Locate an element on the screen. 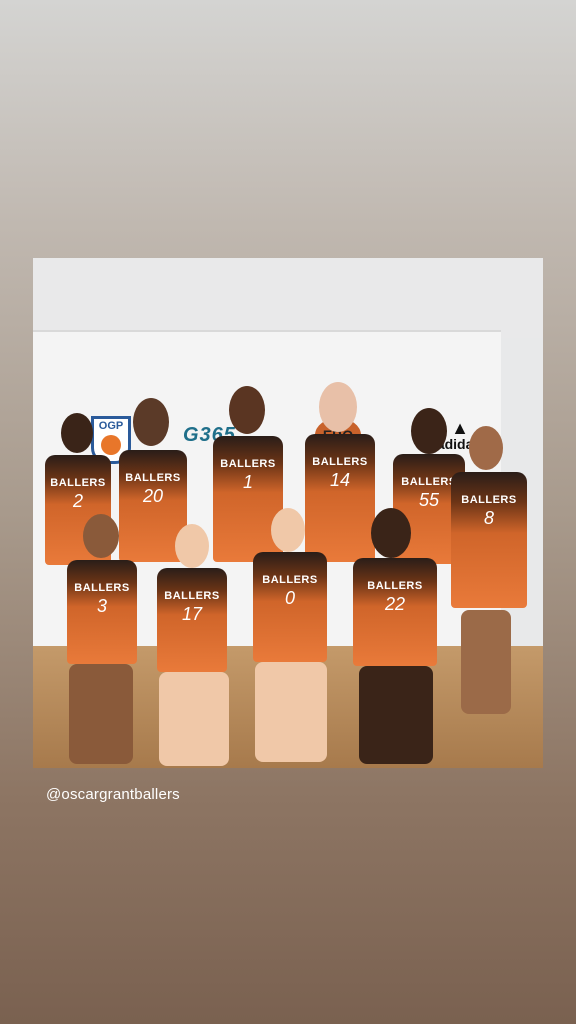 Image resolution: width=576 pixels, height=1024 pixels. player-jersey: BALLERS 22 is located at coordinates (395, 612).